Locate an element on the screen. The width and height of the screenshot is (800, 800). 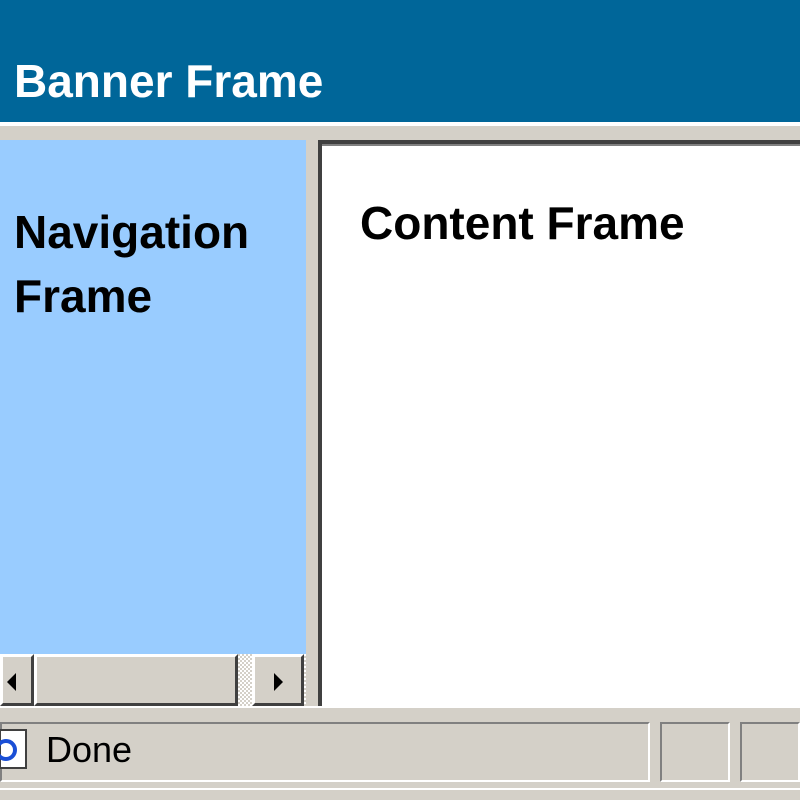
frame-separator-top is located at coordinates (400, 133).